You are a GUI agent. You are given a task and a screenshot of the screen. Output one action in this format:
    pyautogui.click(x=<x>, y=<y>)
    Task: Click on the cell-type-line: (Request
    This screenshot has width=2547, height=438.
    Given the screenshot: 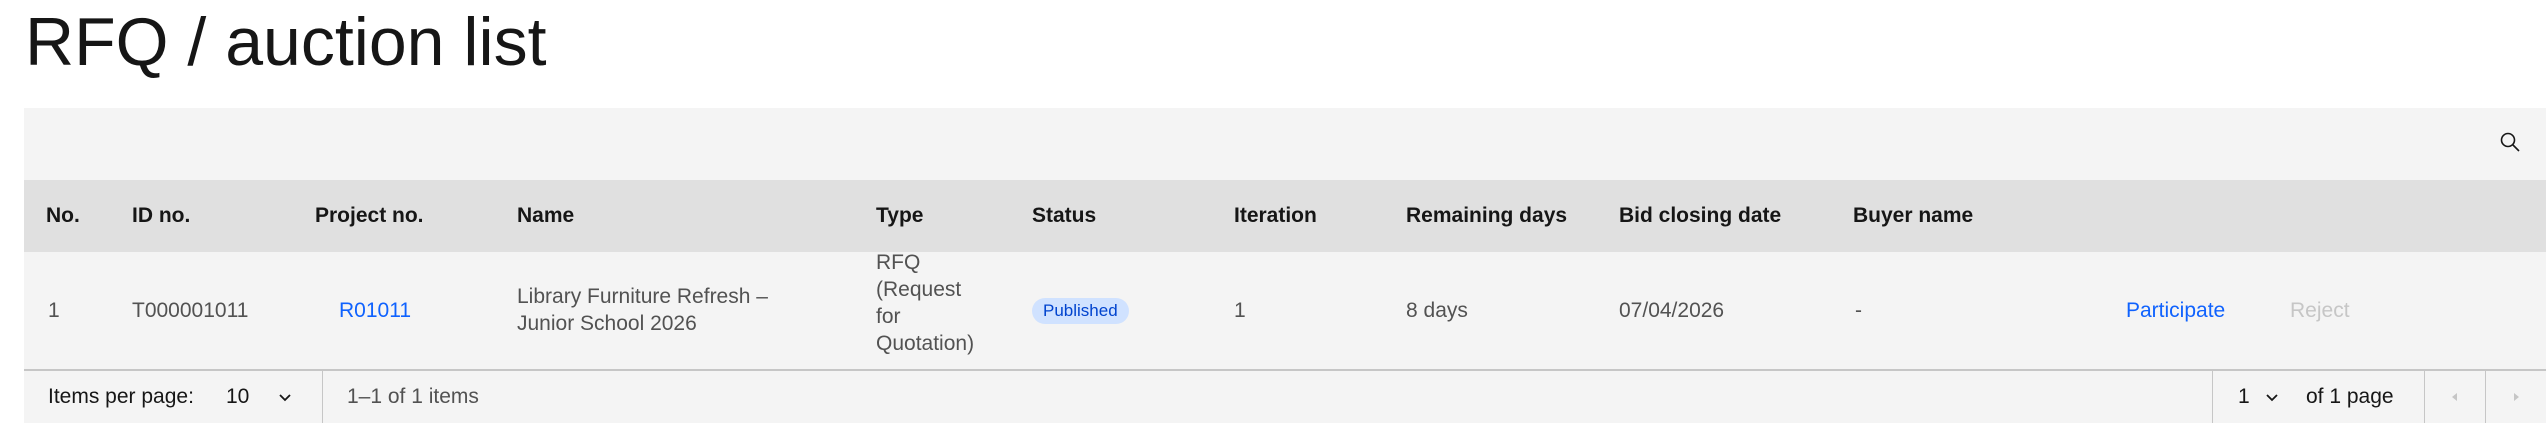 What is the action you would take?
    pyautogui.click(x=919, y=289)
    